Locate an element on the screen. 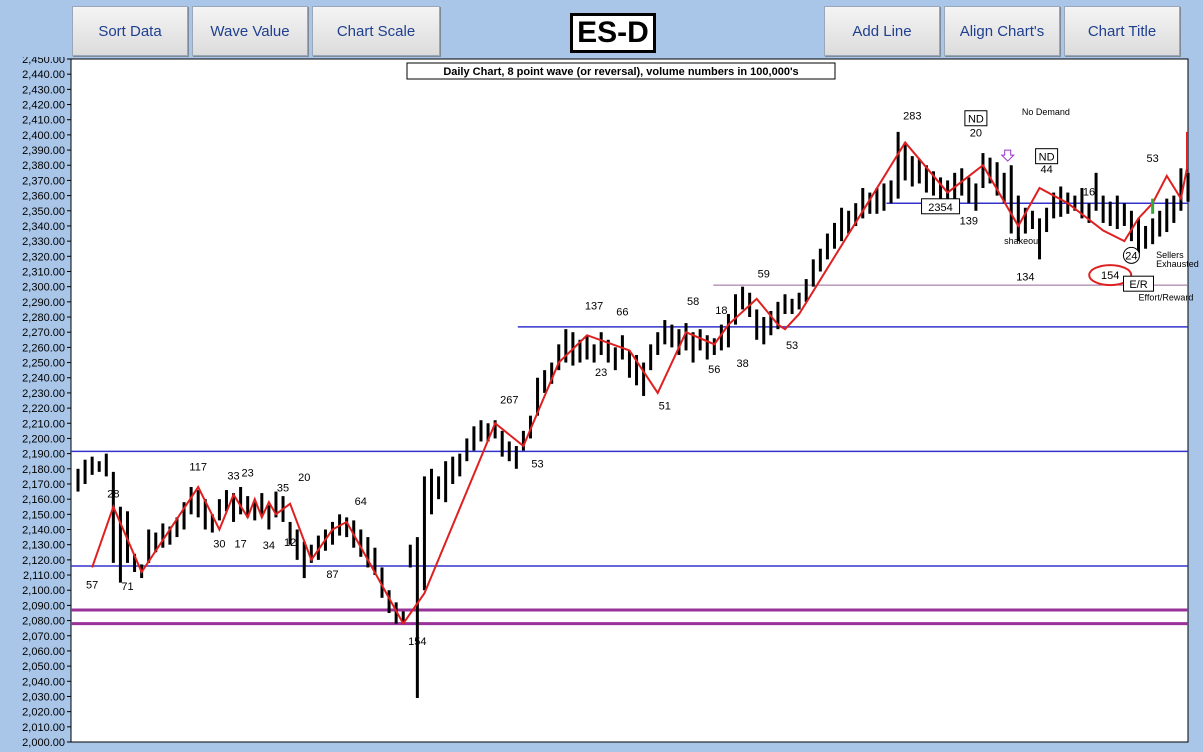 Image resolution: width=1203 pixels, height=752 pixels. y-tick-label: 2,030.00 is located at coordinates (43, 697).